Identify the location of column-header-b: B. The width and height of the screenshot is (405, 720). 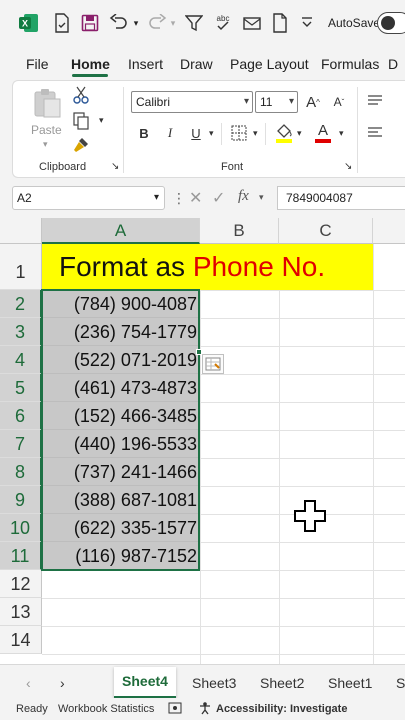
(239, 231).